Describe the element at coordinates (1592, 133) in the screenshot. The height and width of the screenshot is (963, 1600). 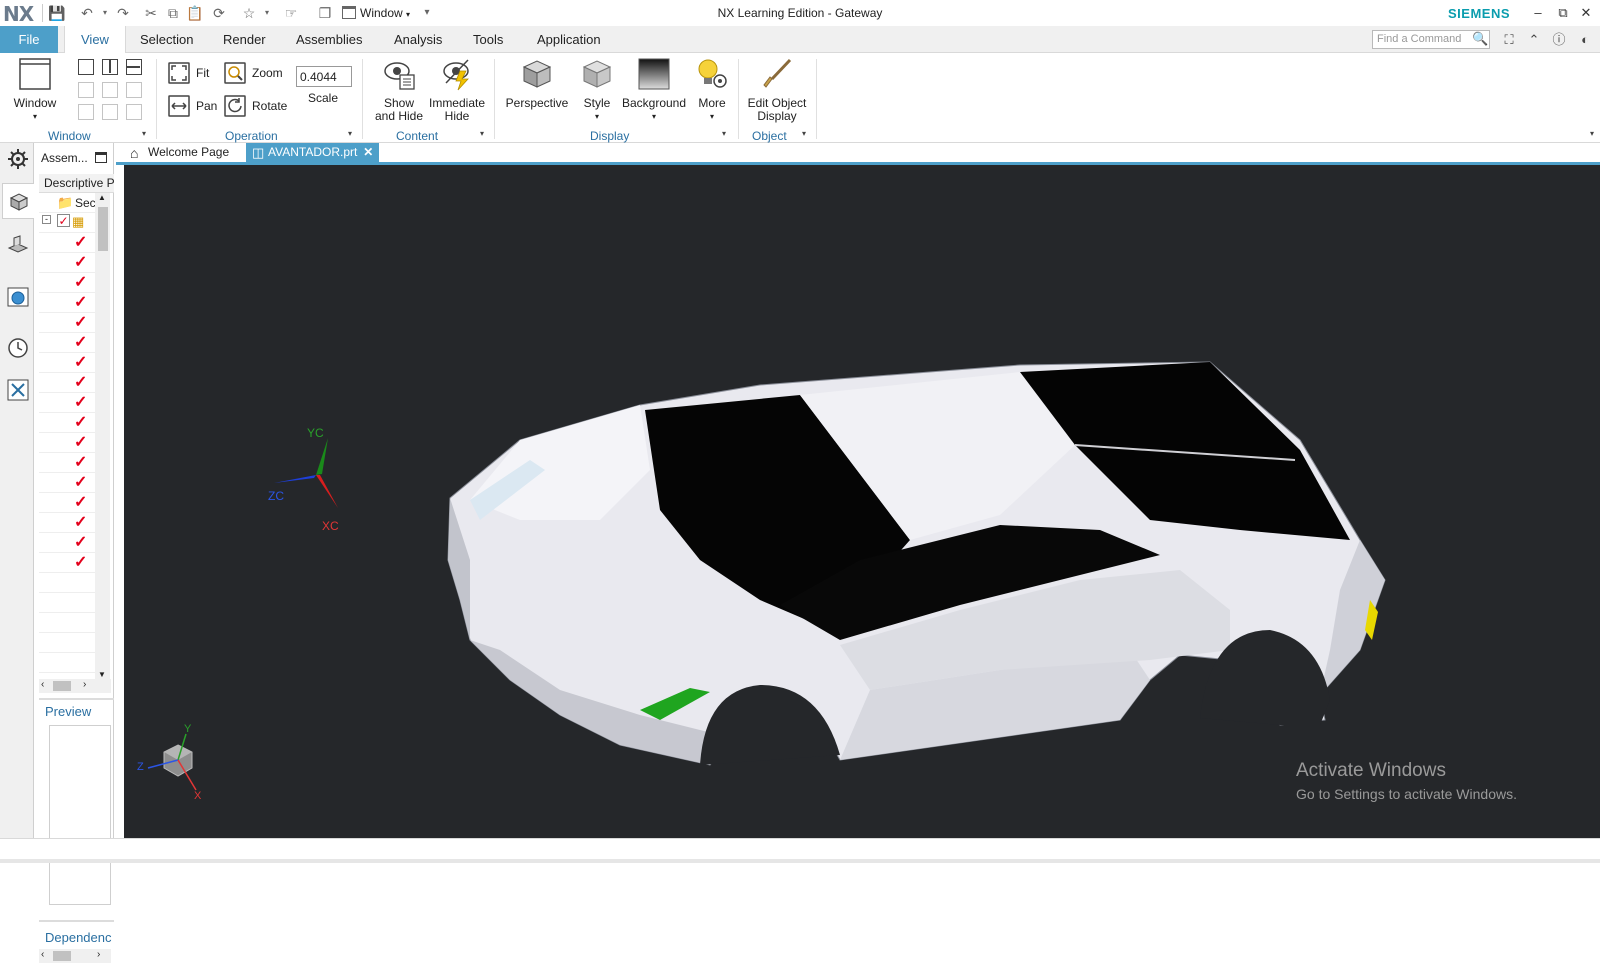
I see `ribbon-options-icon: ▾` at that location.